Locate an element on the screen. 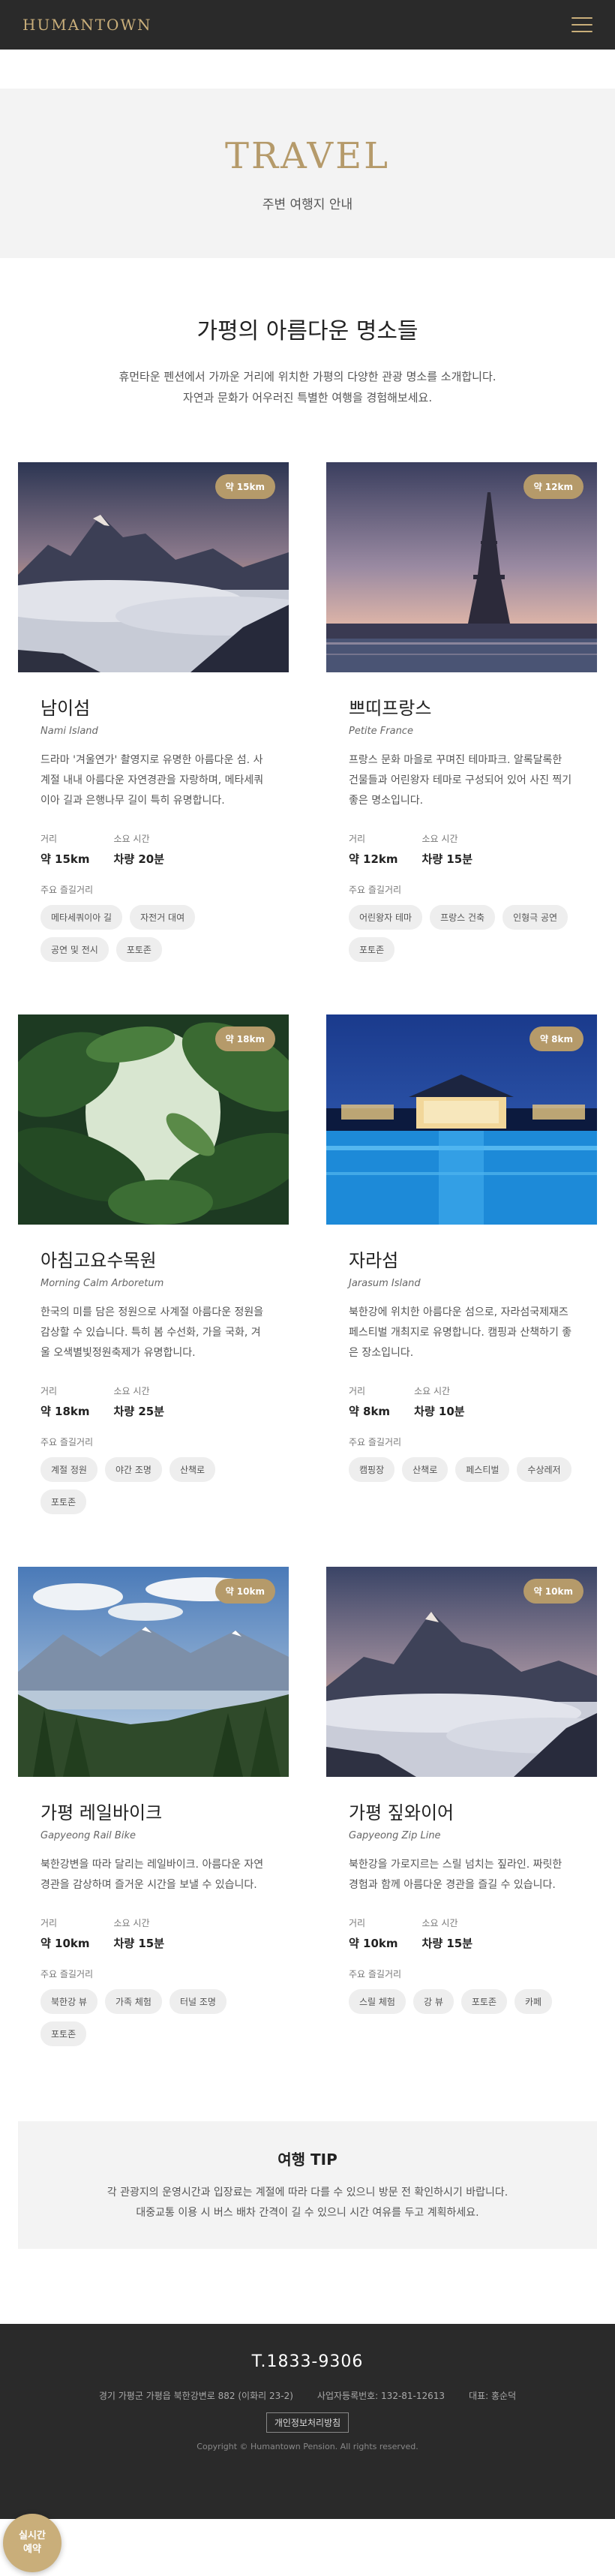  spot-tag: 메타세쿼이아 길 is located at coordinates (81, 917).